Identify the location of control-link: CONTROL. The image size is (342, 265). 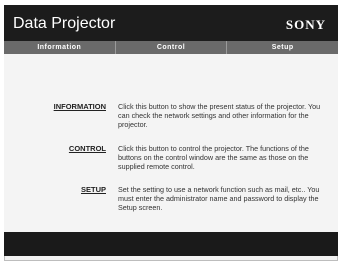
(87, 148).